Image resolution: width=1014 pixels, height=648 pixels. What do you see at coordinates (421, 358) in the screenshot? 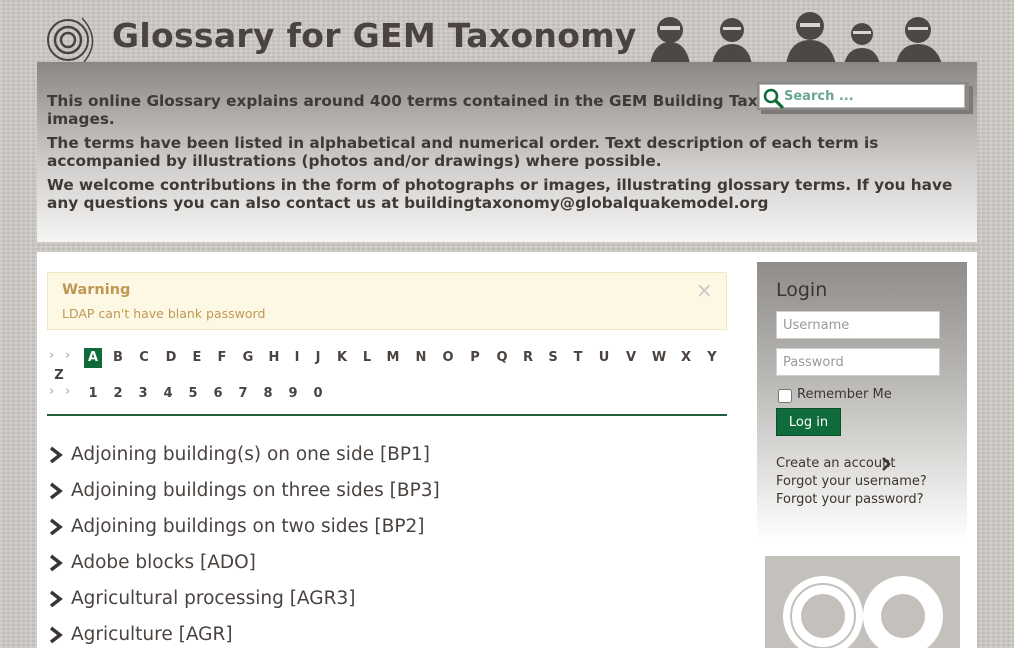
I see `letter-n: N` at bounding box center [421, 358].